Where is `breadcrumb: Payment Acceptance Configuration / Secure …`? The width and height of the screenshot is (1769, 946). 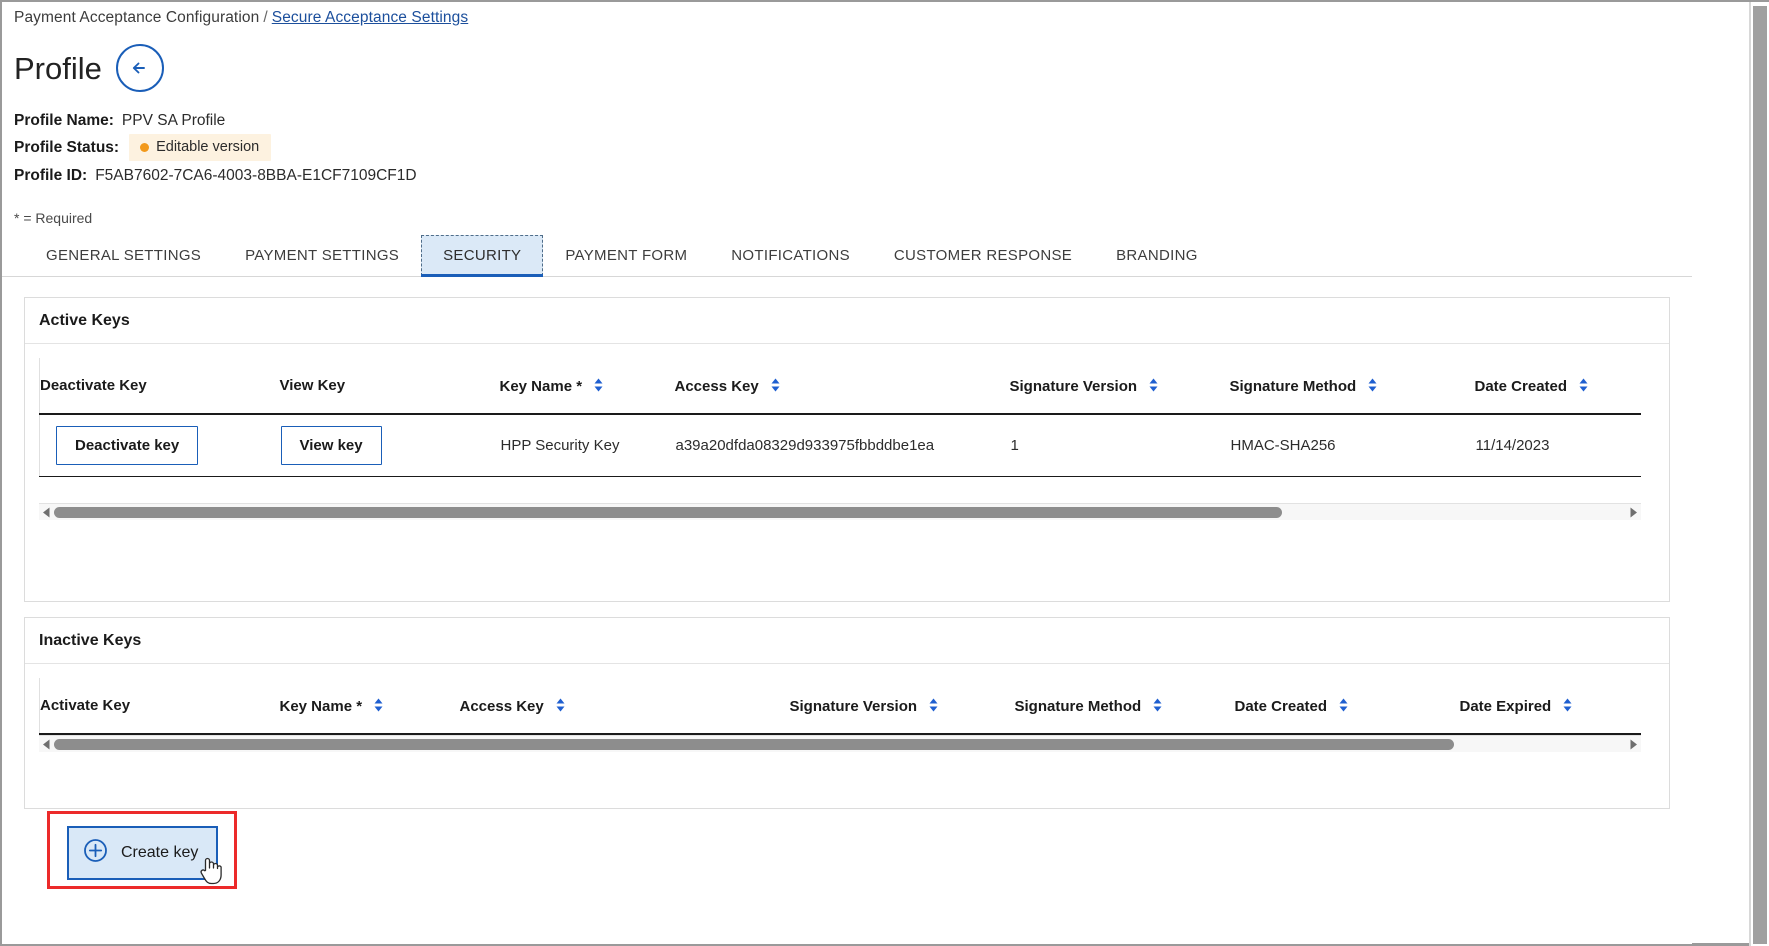 breadcrumb: Payment Acceptance Configuration / Secure … is located at coordinates (241, 18).